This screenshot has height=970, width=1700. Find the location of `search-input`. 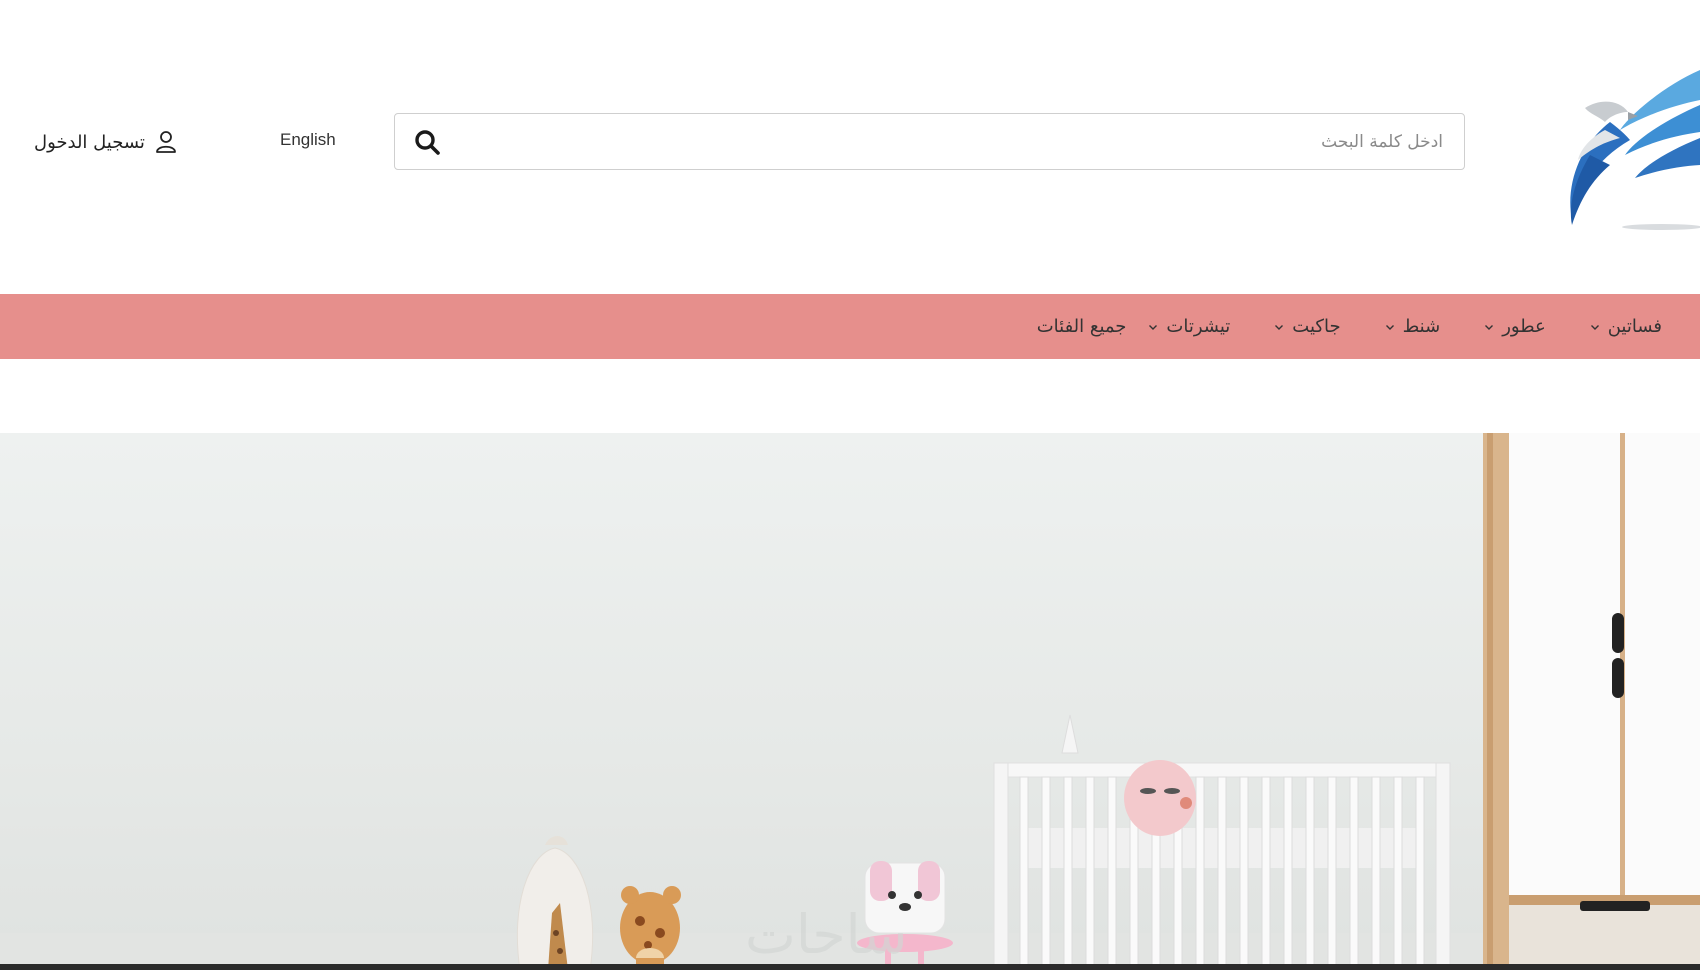

search-input is located at coordinates (955, 141).